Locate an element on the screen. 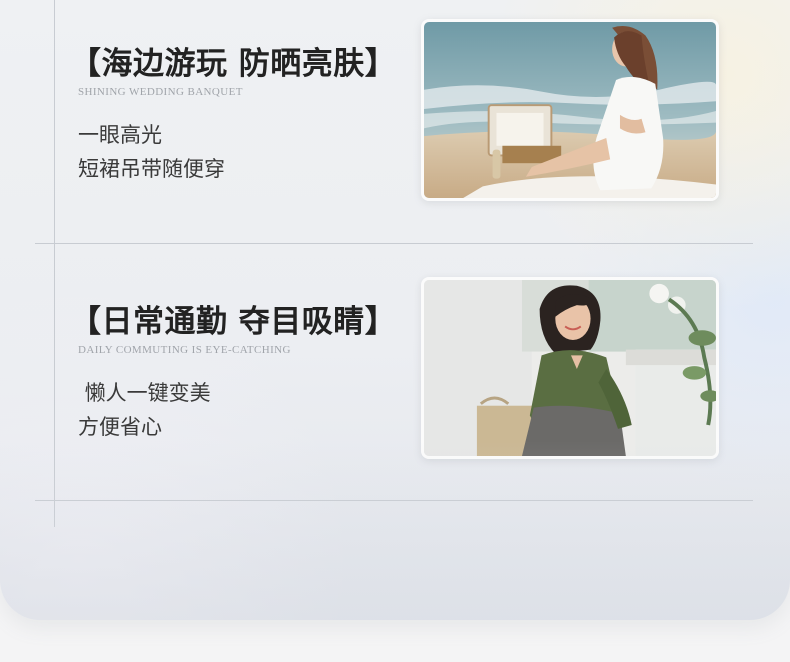 The height and width of the screenshot is (662, 790). commute-photo is located at coordinates (570, 368).